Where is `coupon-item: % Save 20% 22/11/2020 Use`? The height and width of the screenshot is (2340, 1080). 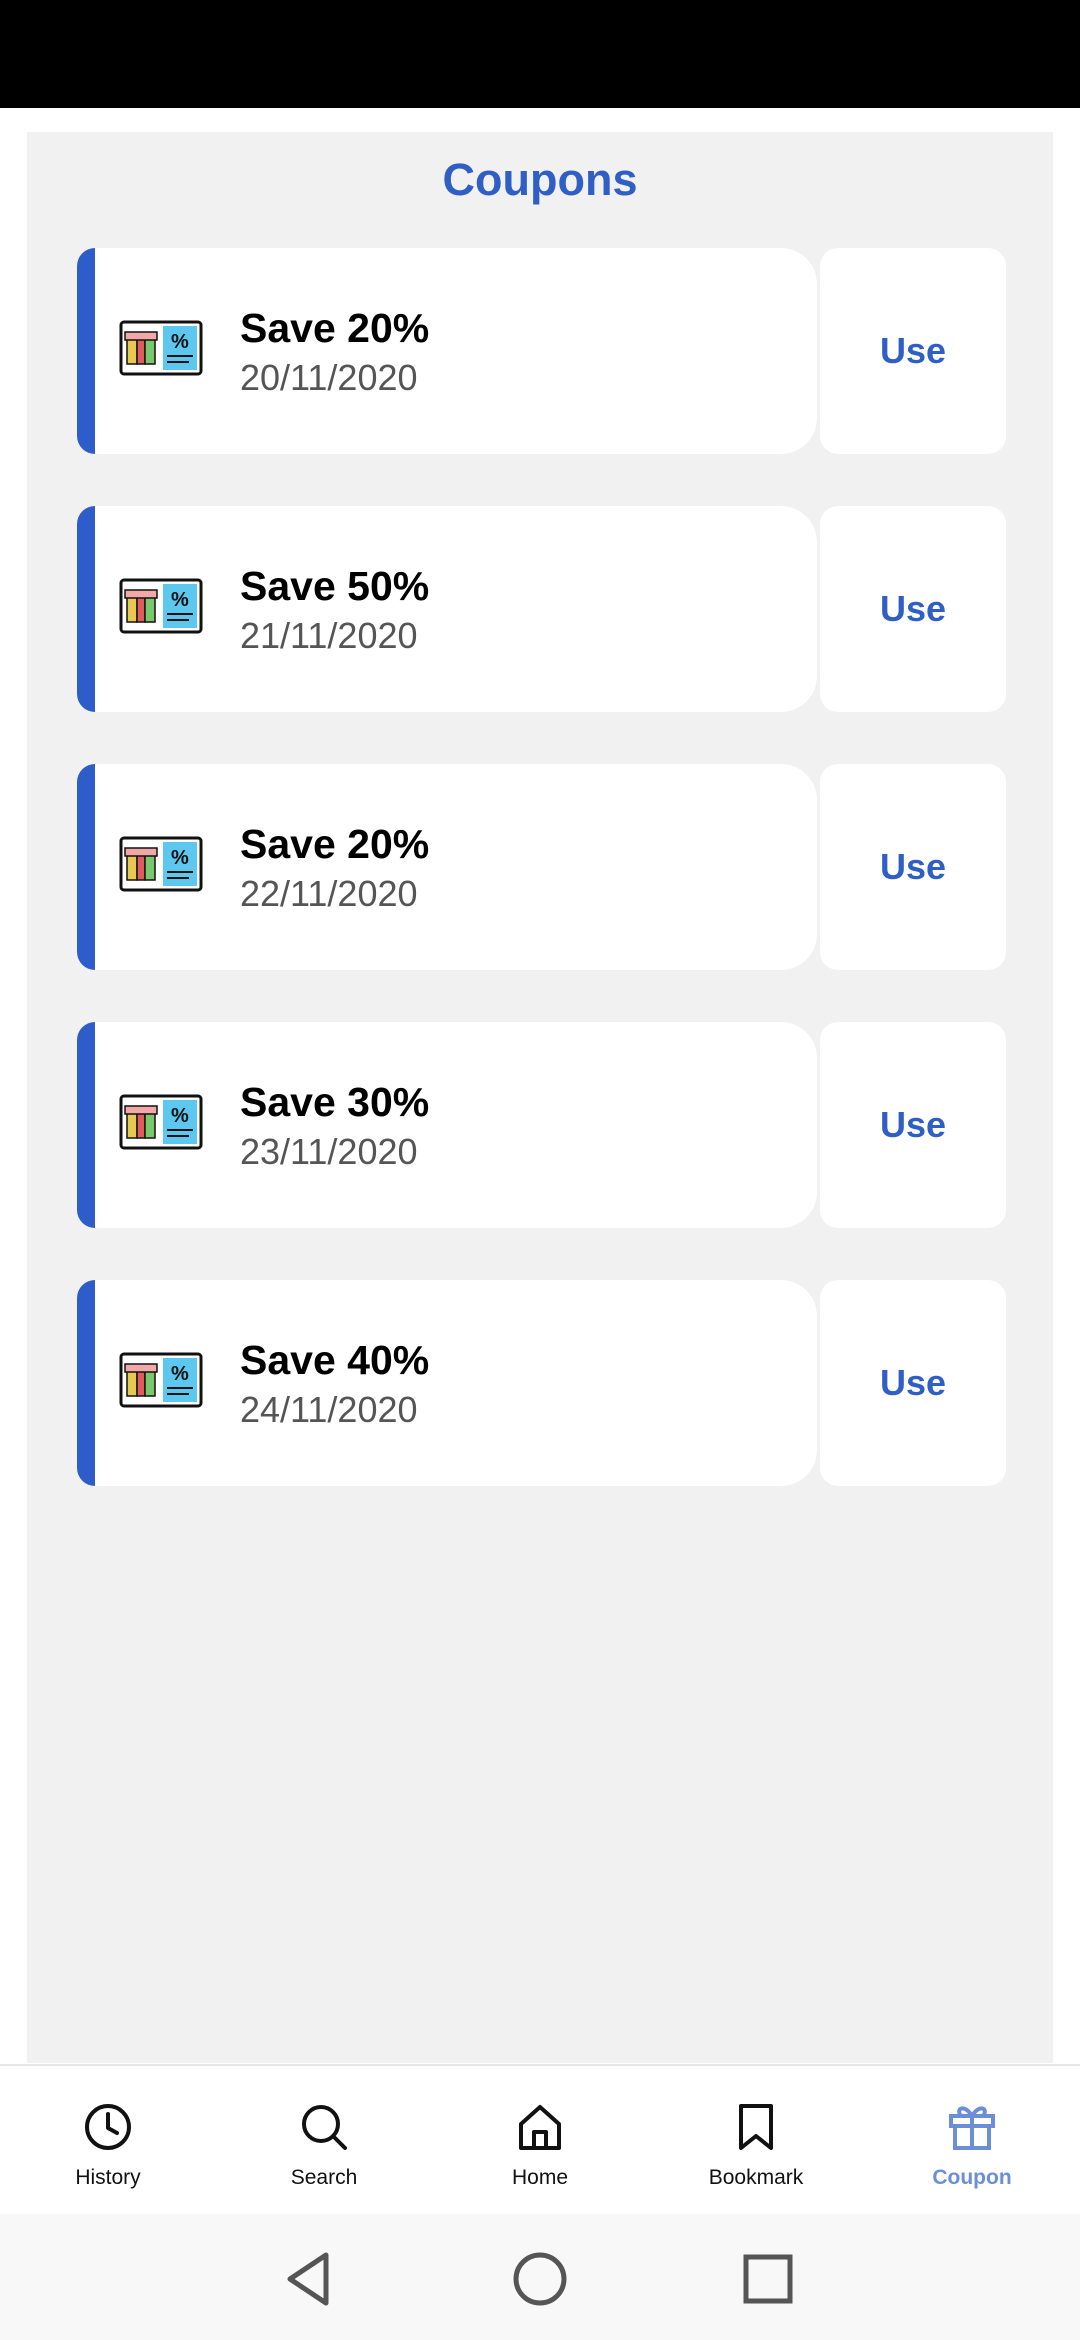
coupon-item: % Save 20% 22/11/2020 Use is located at coordinates (541, 867).